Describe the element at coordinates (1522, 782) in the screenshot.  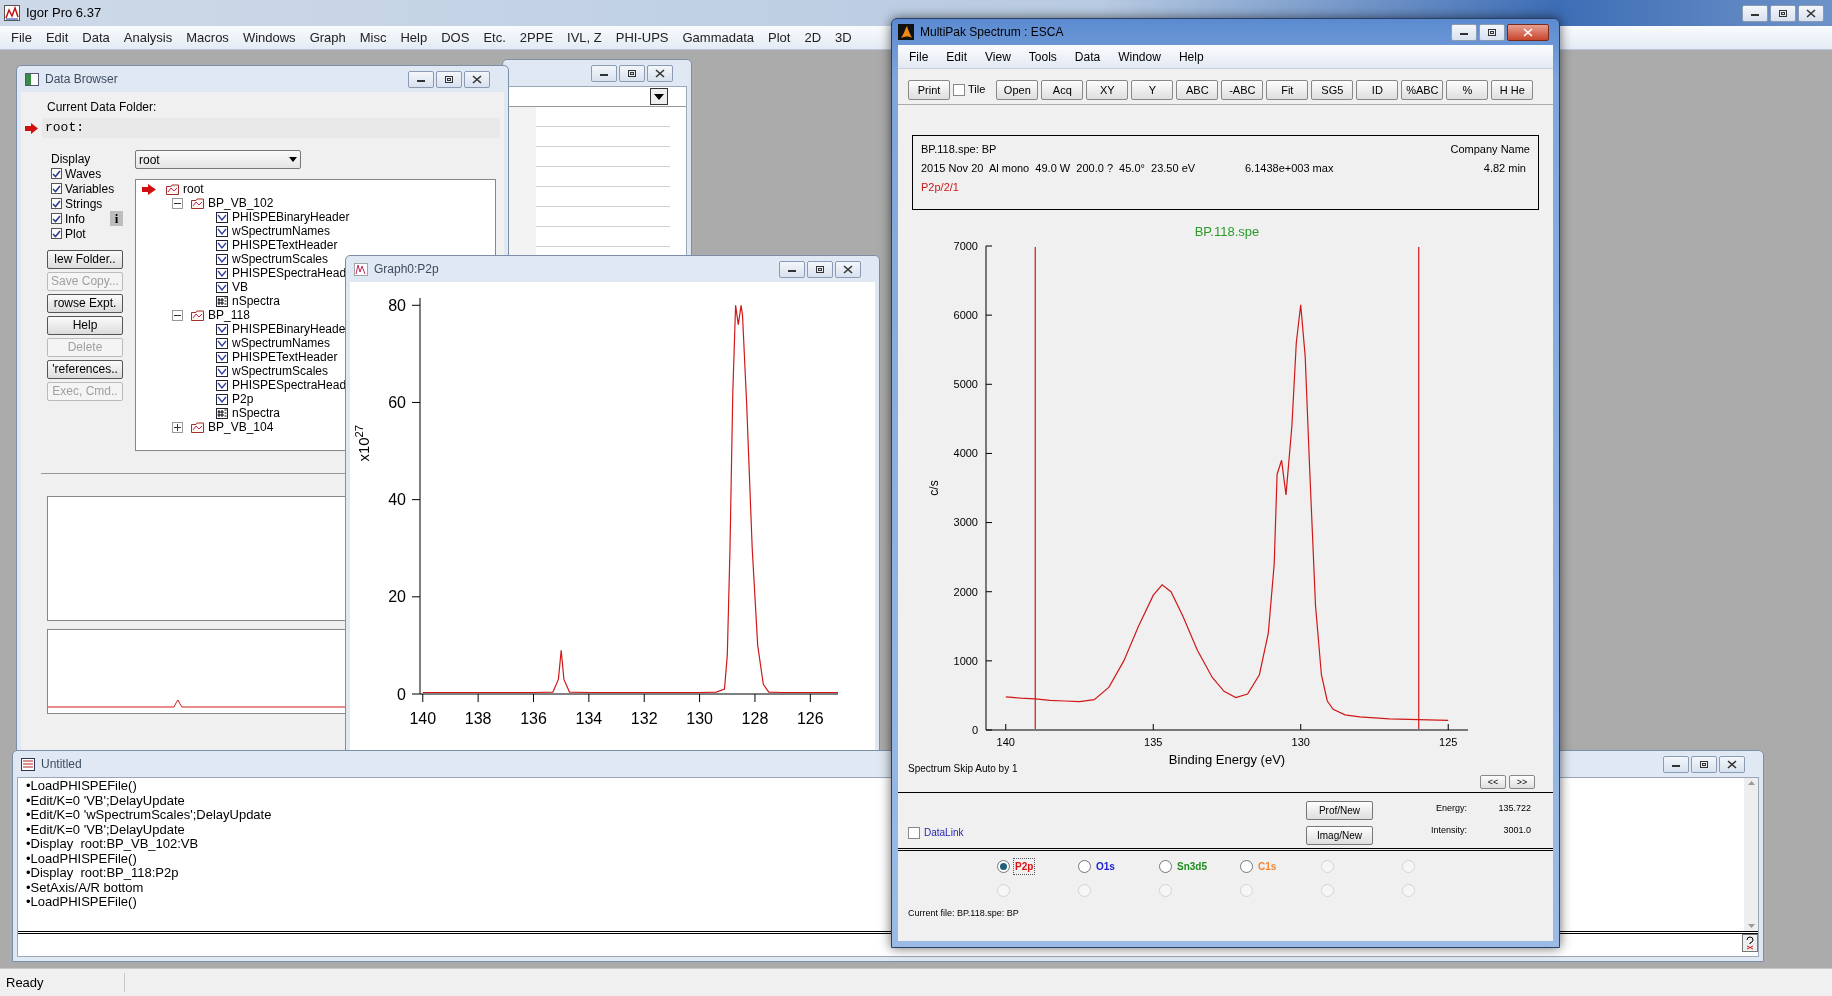
I see `nav-button: >>` at that location.